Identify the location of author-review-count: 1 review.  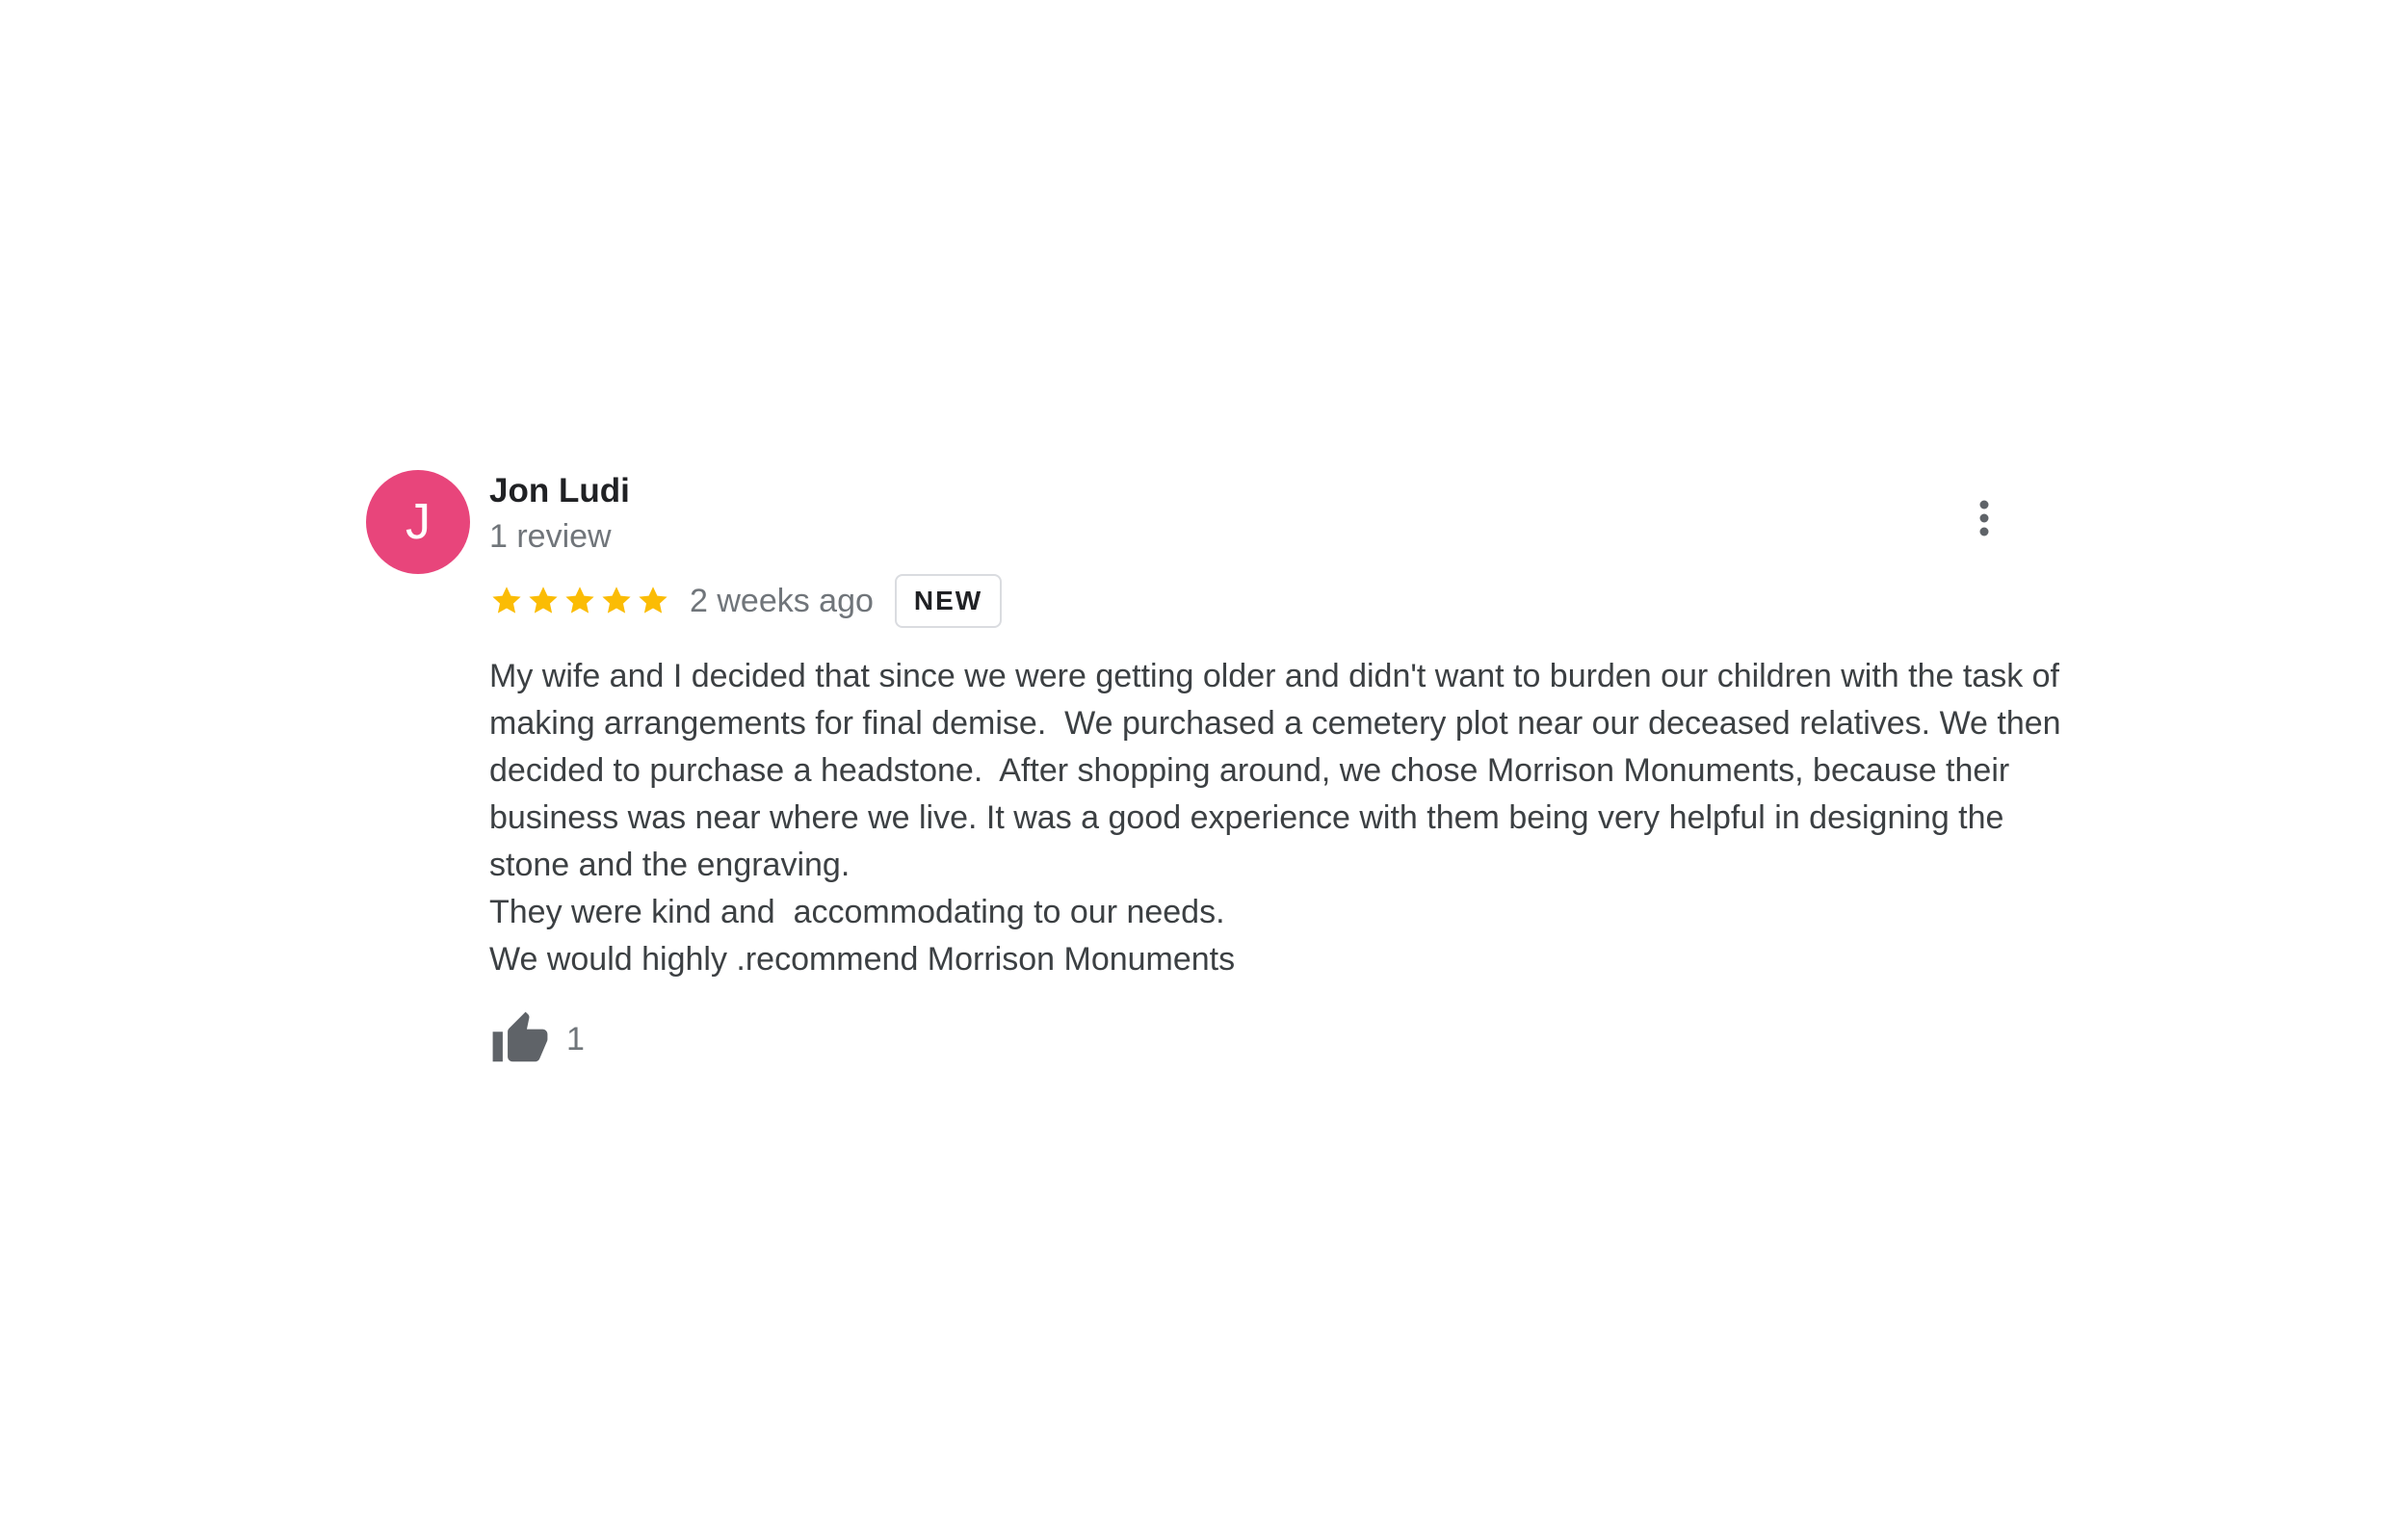
(550, 536).